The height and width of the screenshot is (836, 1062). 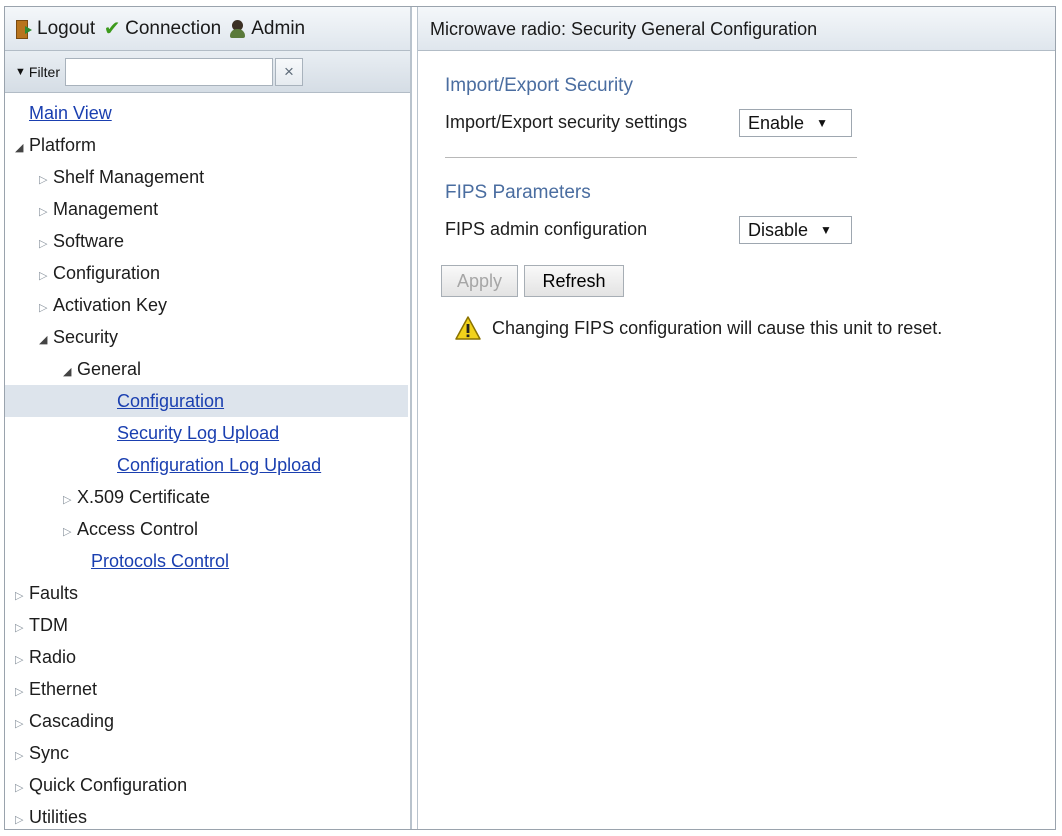 I want to click on admin-button: Admin, so click(x=267, y=29).